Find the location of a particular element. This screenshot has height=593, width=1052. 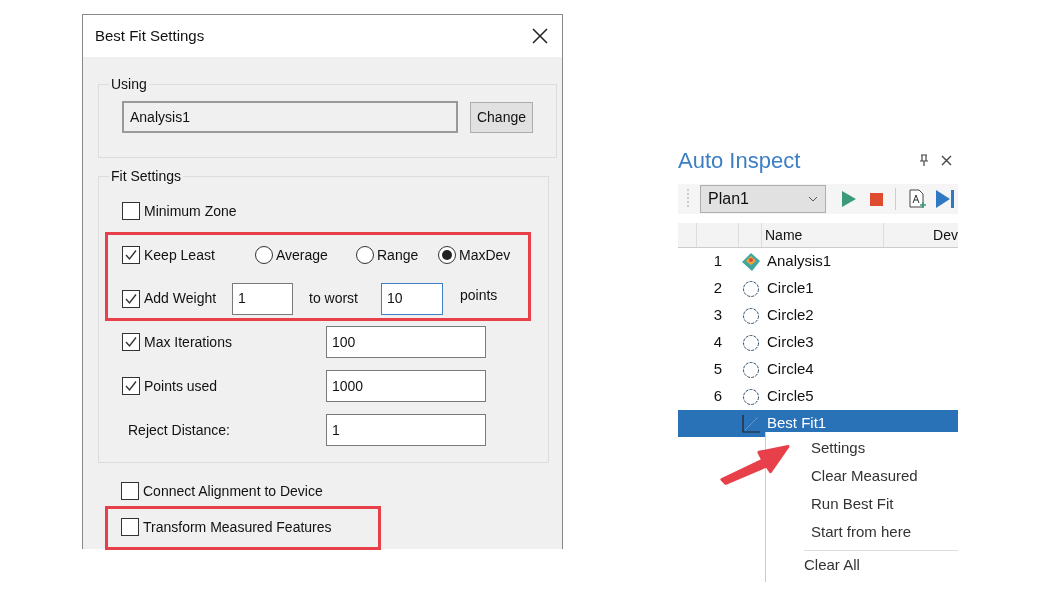

group-label: Using is located at coordinates (129, 84).